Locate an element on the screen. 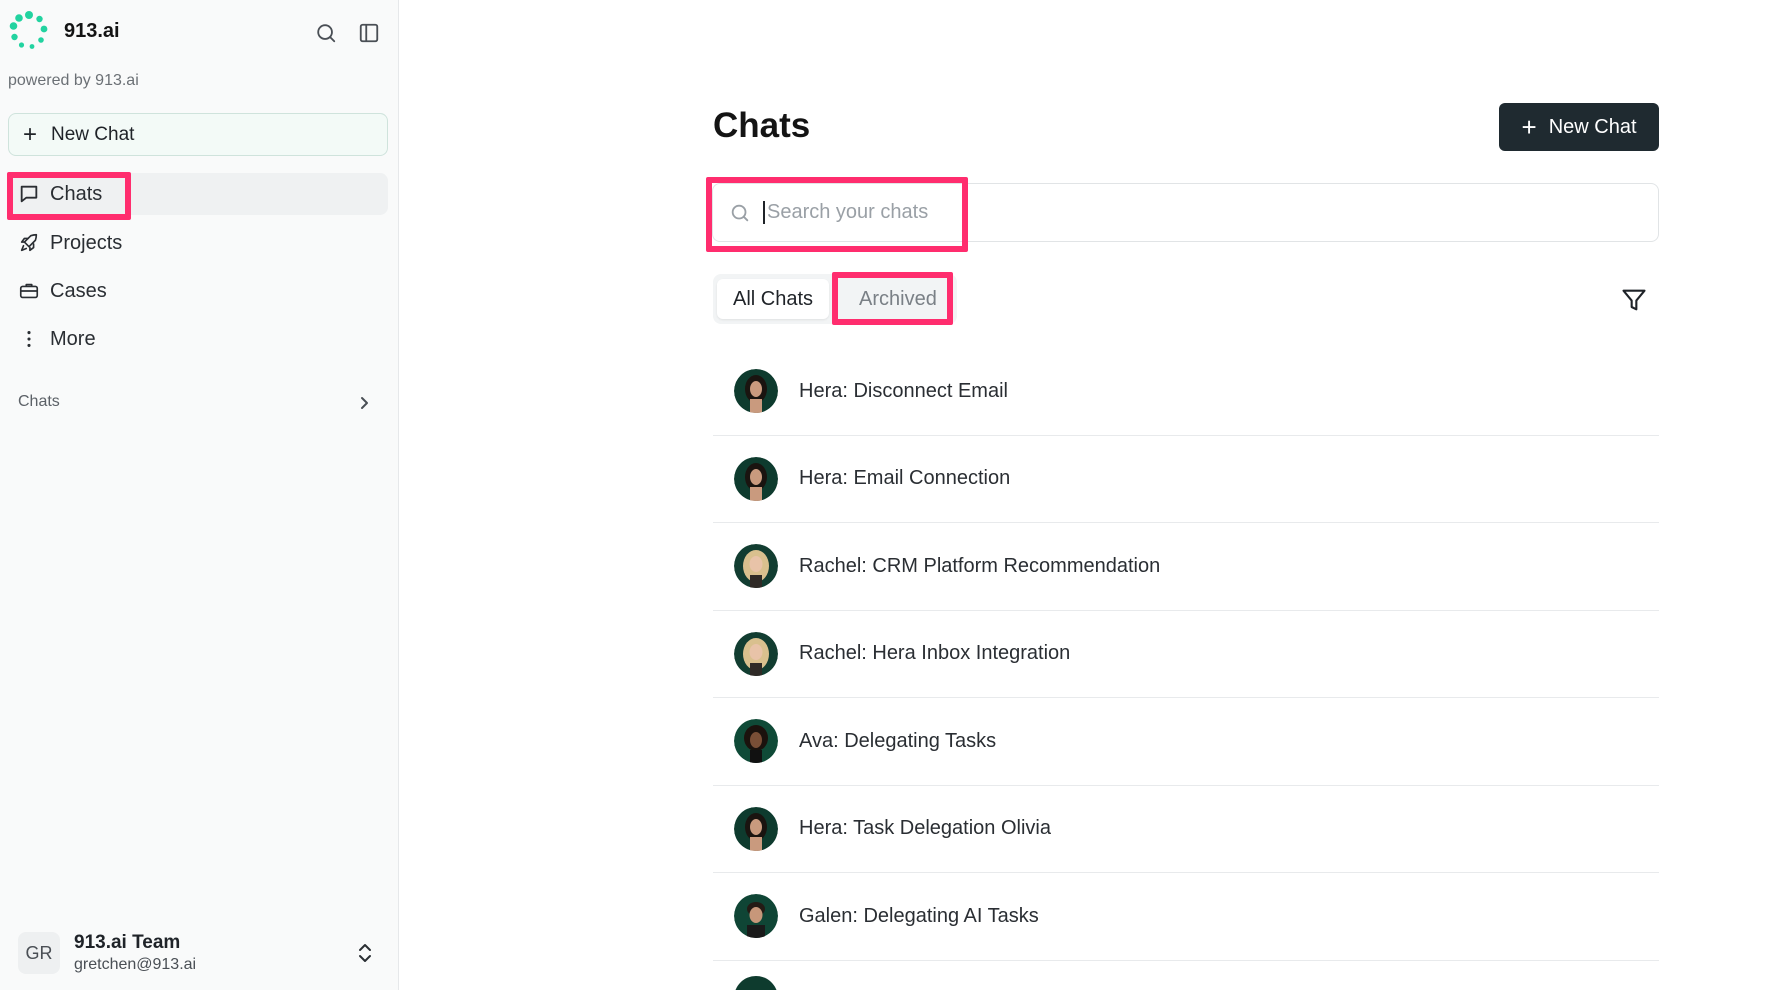  list-item: Ava: Delegating Tasks is located at coordinates (1186, 742).